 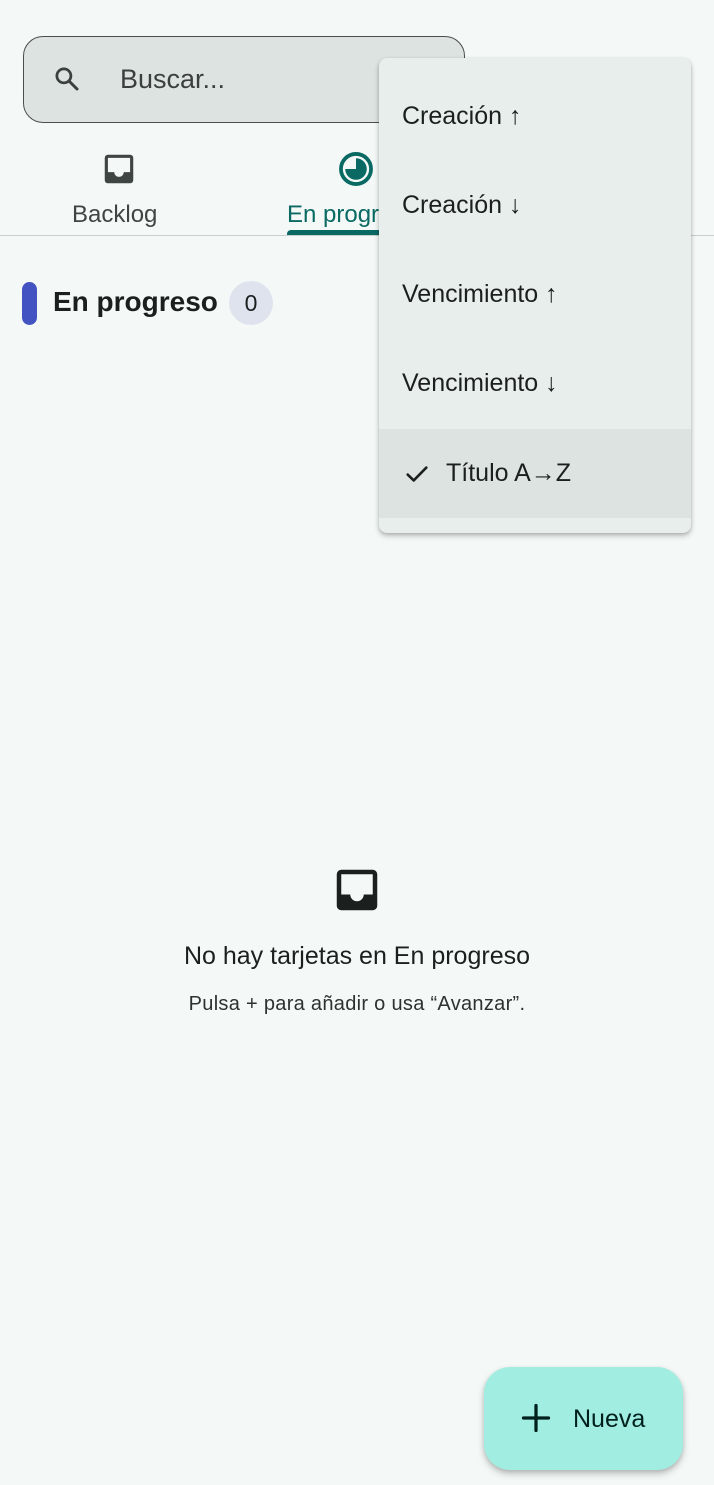 I want to click on progress-clock-icon, so click(x=356, y=169).